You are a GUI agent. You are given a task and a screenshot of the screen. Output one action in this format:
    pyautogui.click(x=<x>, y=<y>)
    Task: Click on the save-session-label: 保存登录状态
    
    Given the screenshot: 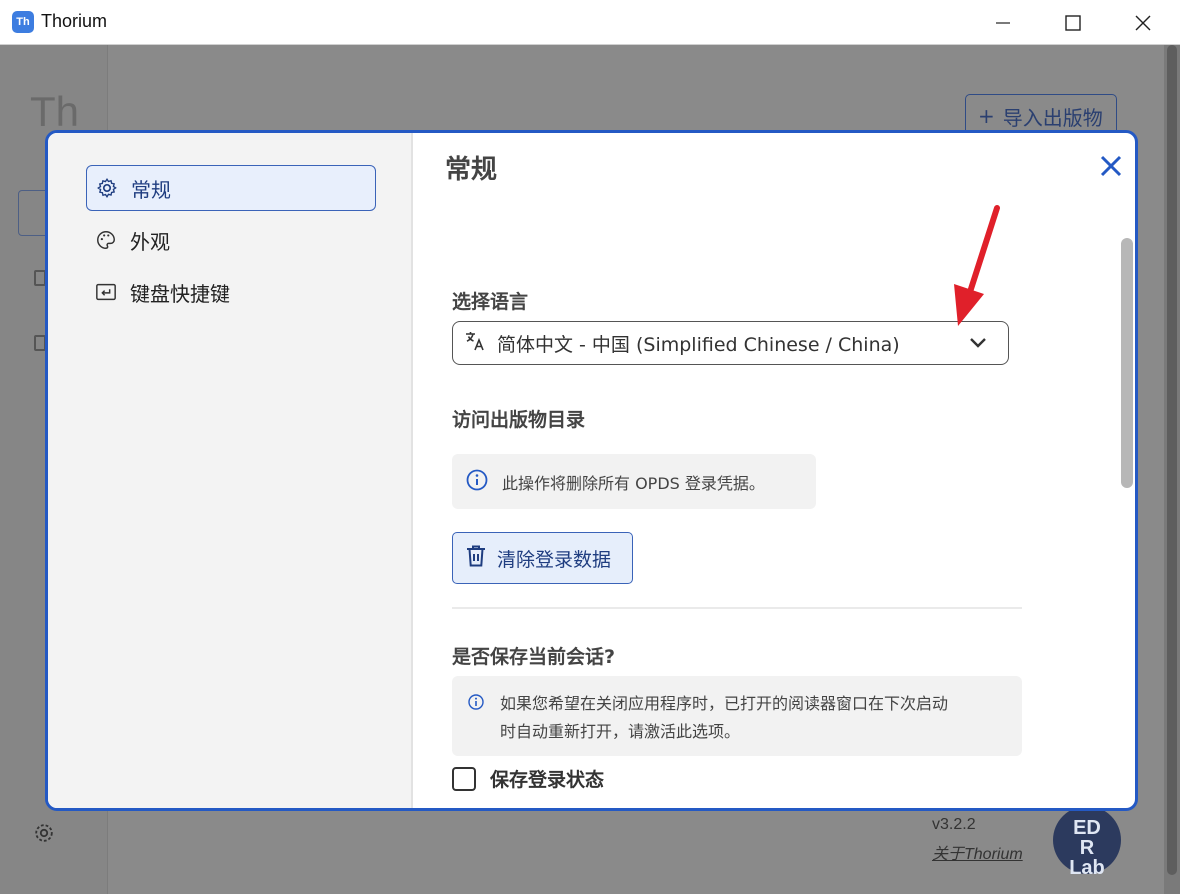 What is the action you would take?
    pyautogui.click(x=547, y=780)
    